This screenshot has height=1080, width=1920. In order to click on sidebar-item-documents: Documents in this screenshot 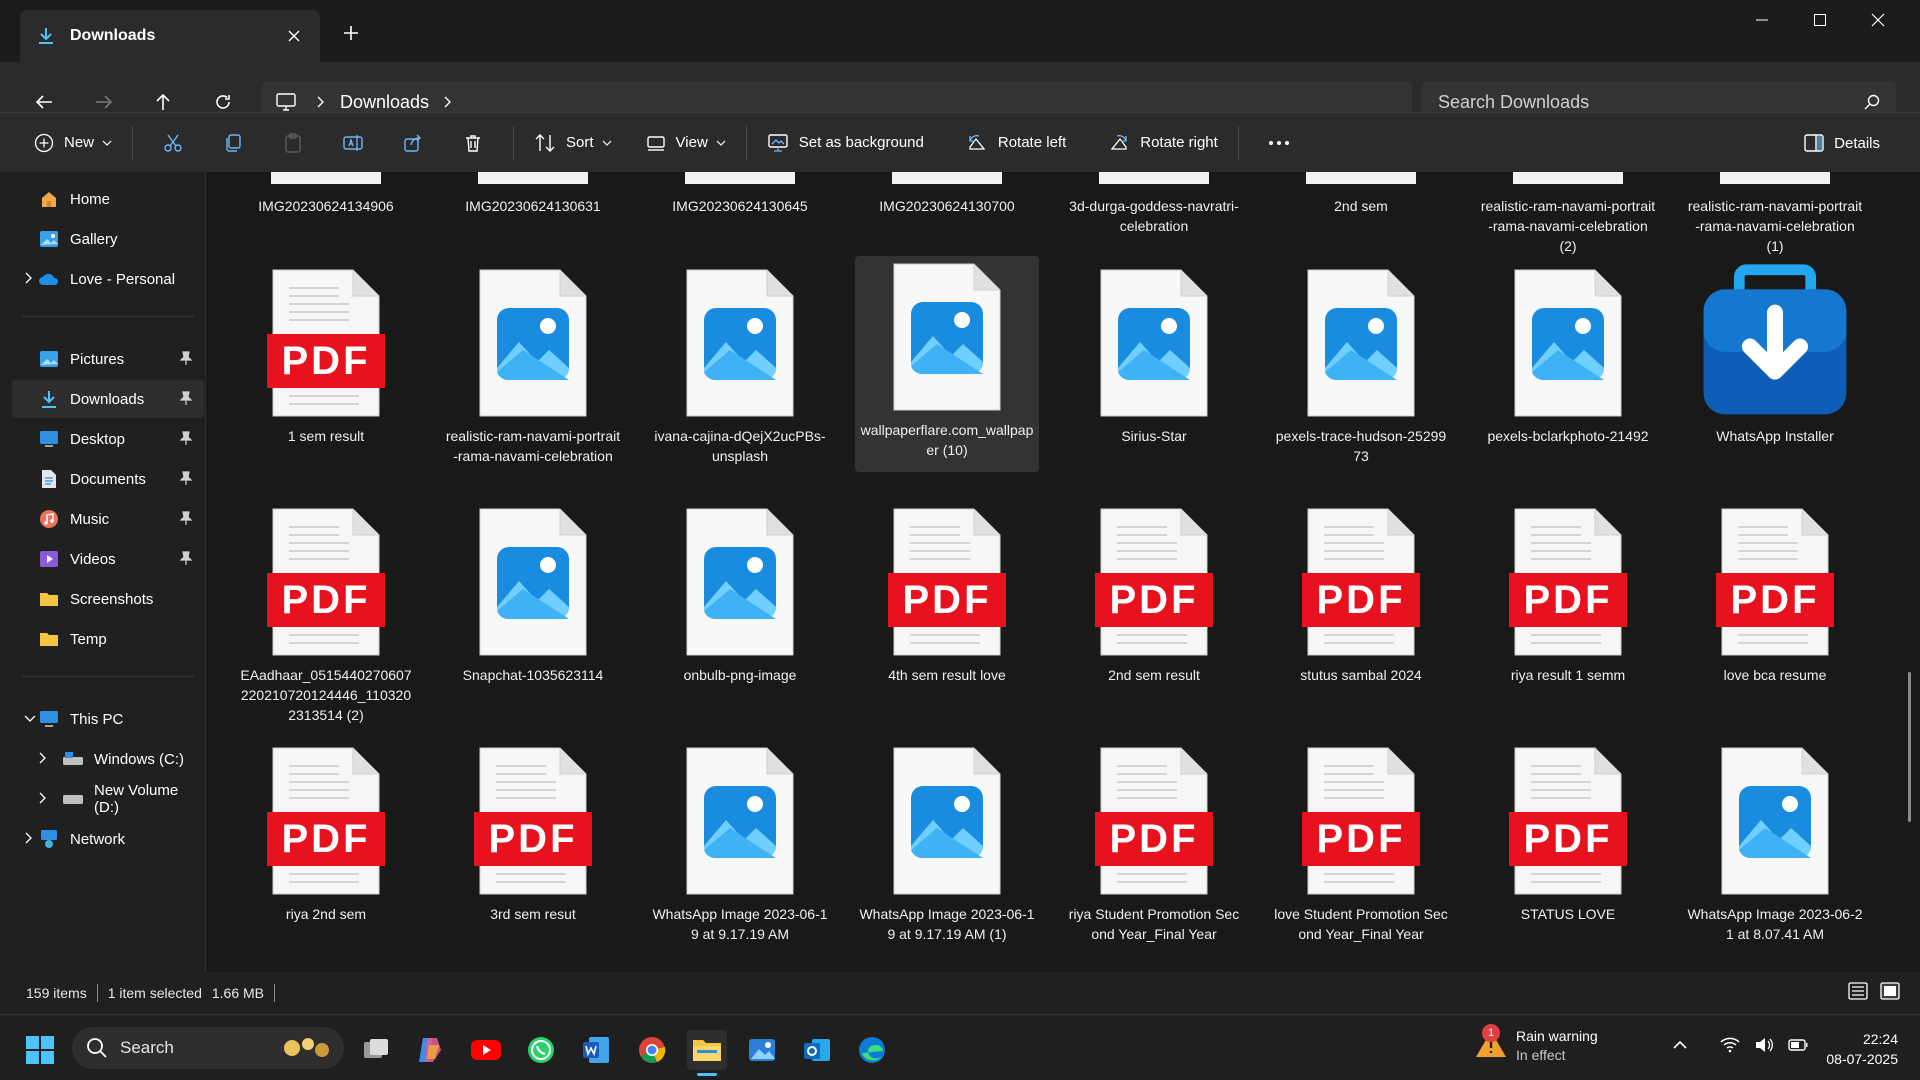, I will do `click(121, 479)`.